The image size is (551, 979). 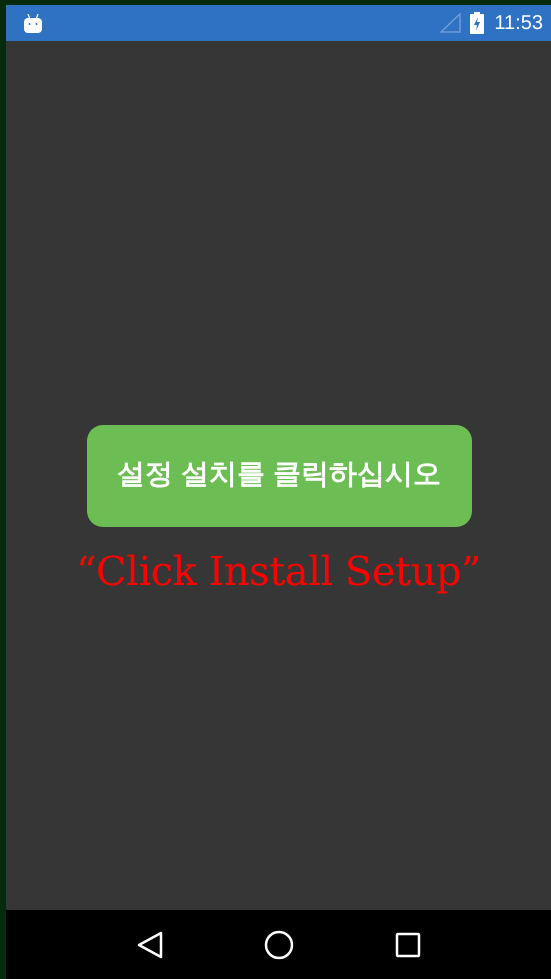 What do you see at coordinates (149, 944) in the screenshot?
I see `back-icon` at bounding box center [149, 944].